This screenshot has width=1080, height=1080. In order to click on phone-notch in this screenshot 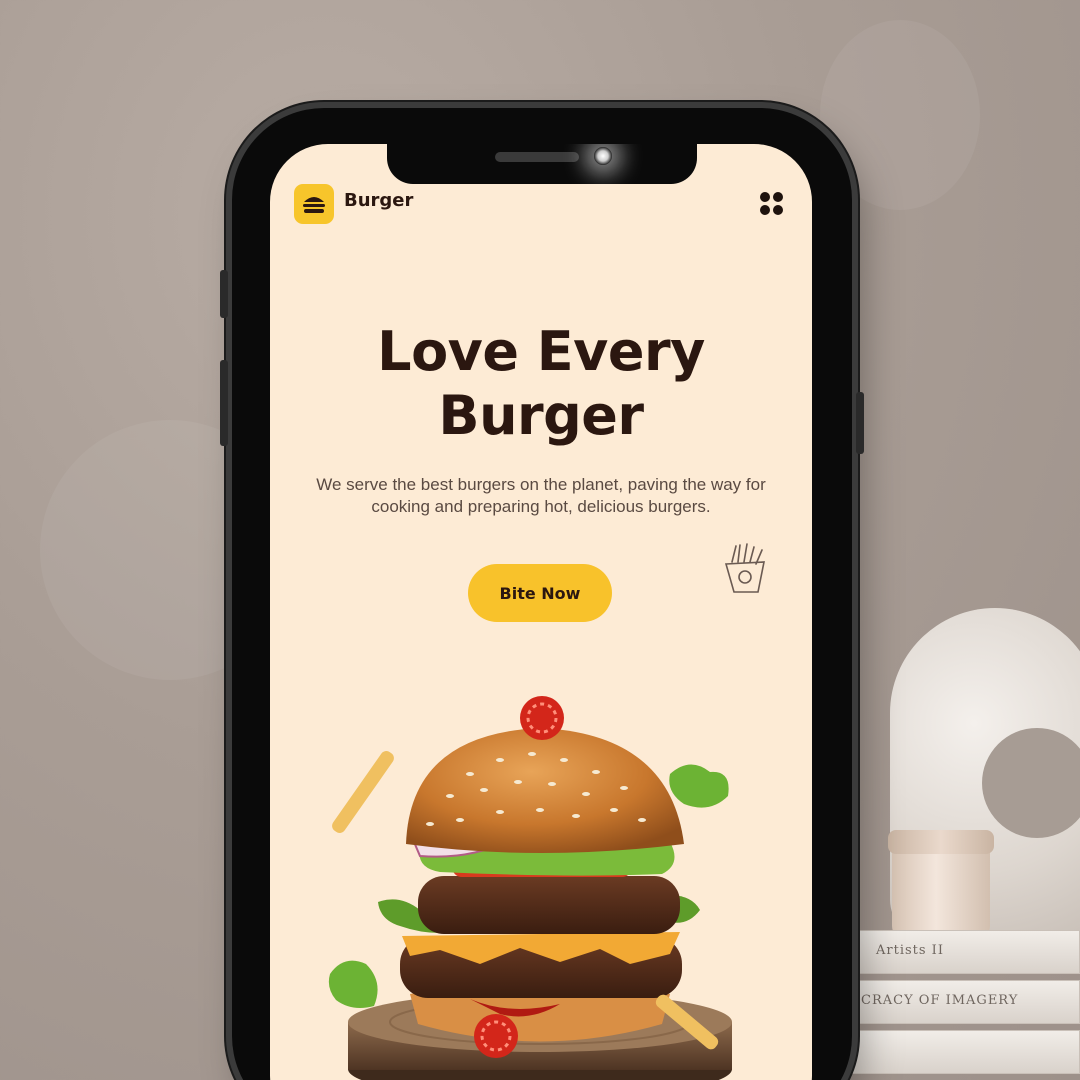, I will do `click(542, 164)`.